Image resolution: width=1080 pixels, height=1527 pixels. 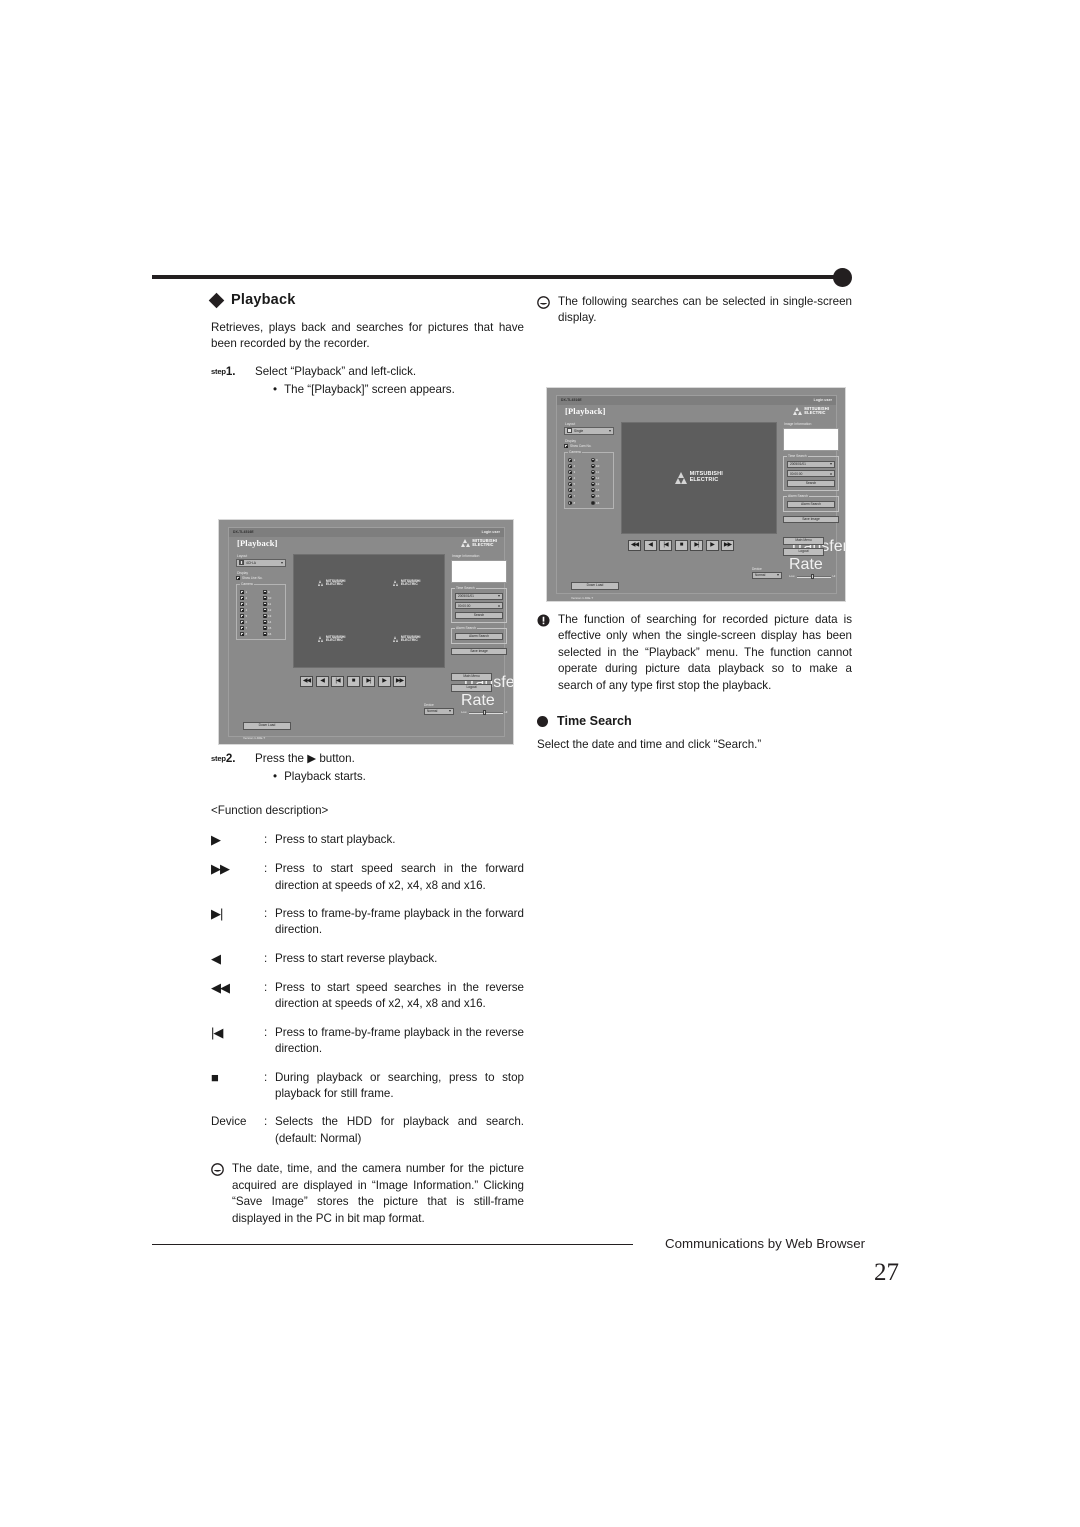 I want to click on time-spinner-quad: 00:00:00, so click(x=479, y=606).